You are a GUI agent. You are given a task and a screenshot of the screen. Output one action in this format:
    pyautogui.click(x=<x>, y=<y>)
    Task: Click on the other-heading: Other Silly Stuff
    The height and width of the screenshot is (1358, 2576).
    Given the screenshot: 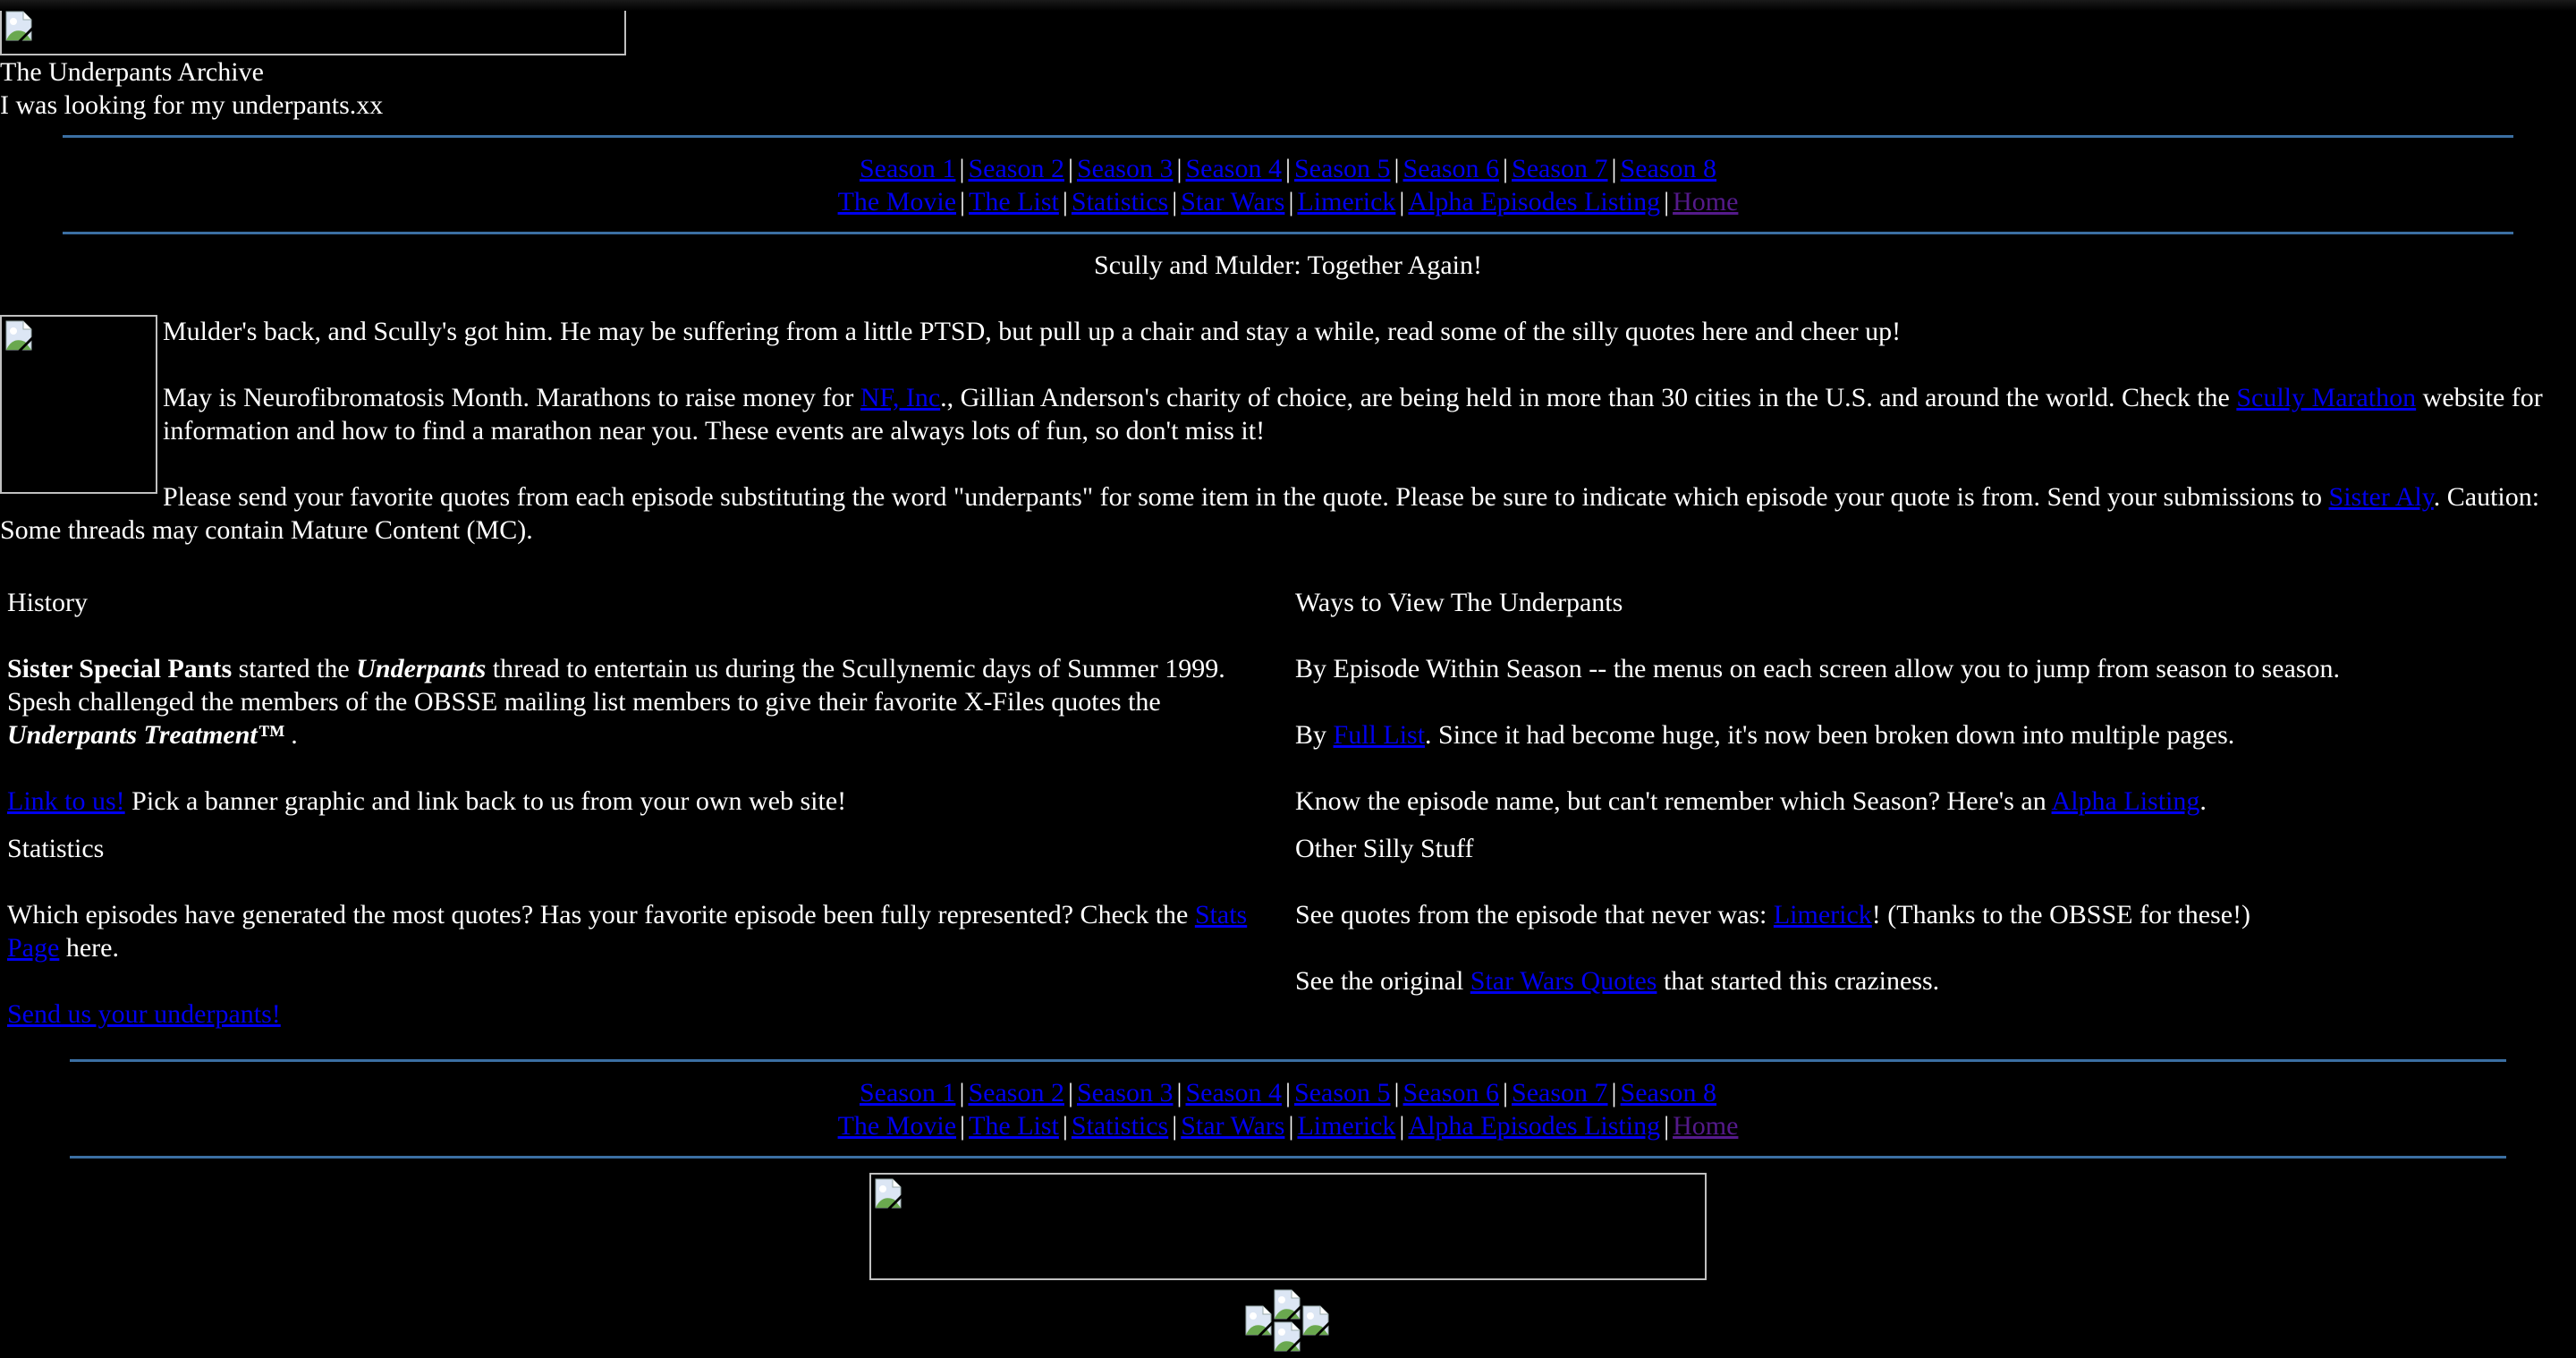 What is the action you would take?
    pyautogui.click(x=1384, y=849)
    